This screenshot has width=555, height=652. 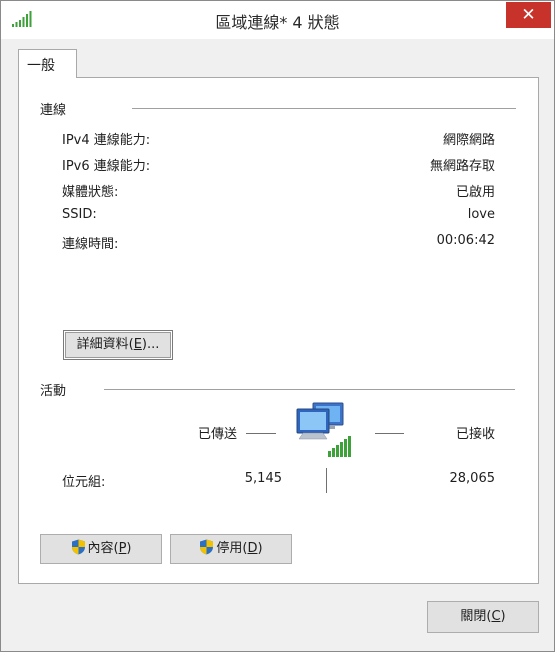 What do you see at coordinates (326, 480) in the screenshot?
I see `bytes-divider` at bounding box center [326, 480].